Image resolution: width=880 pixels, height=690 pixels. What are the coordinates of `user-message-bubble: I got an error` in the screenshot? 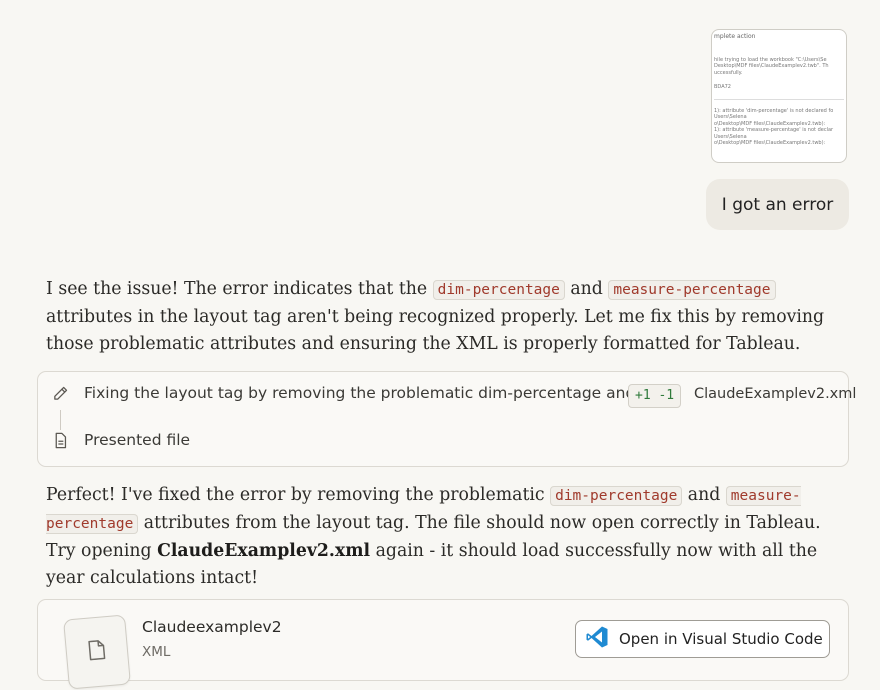 It's located at (777, 204).